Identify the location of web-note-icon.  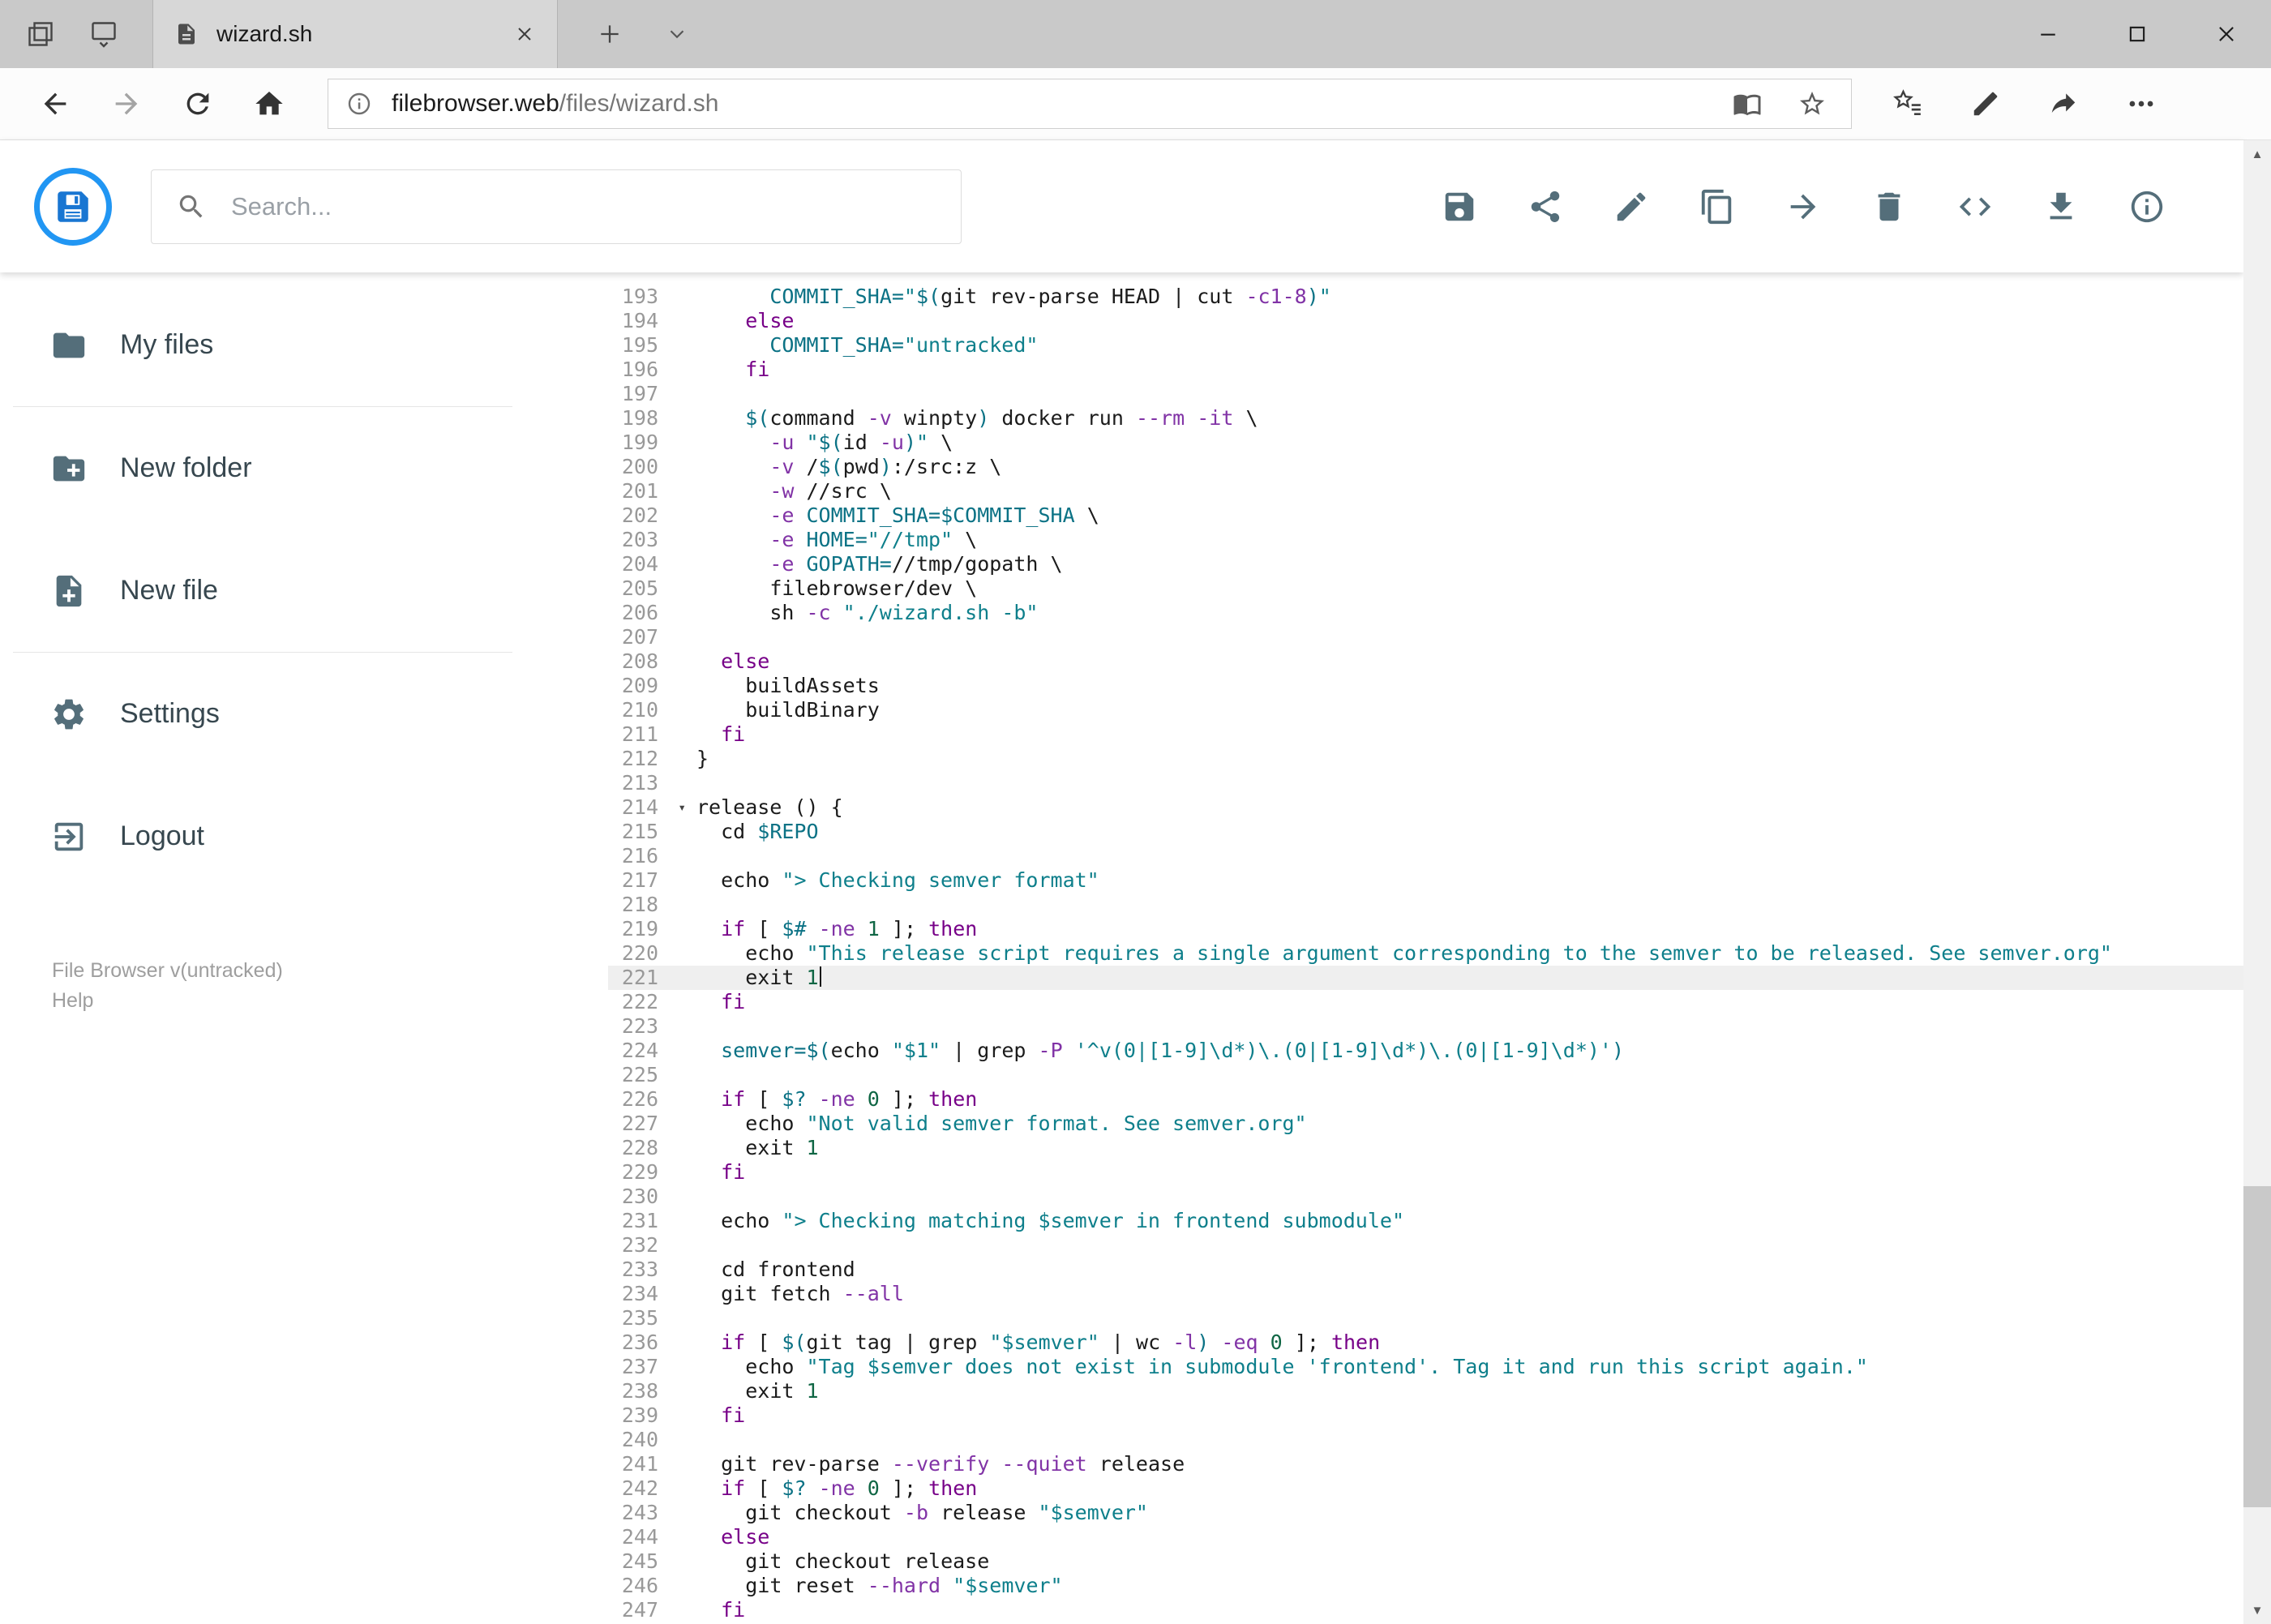
(1985, 104).